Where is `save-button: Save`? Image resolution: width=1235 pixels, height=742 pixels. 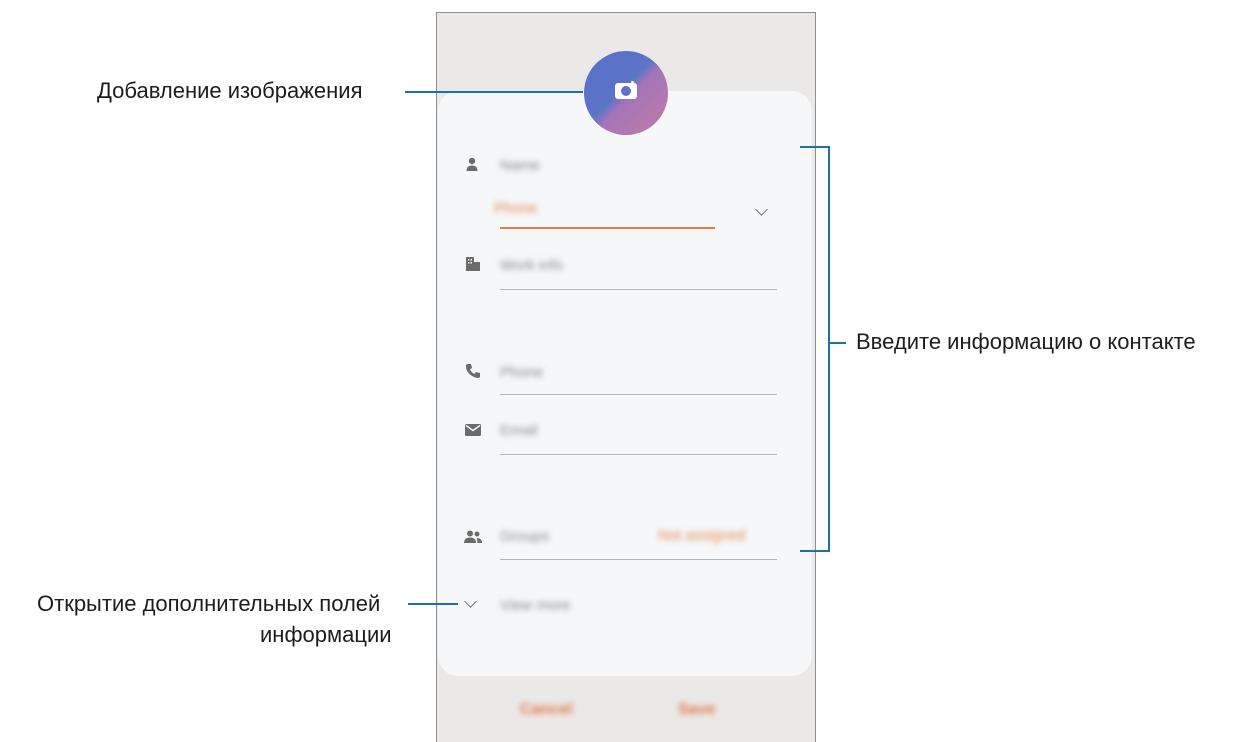 save-button: Save is located at coordinates (696, 710).